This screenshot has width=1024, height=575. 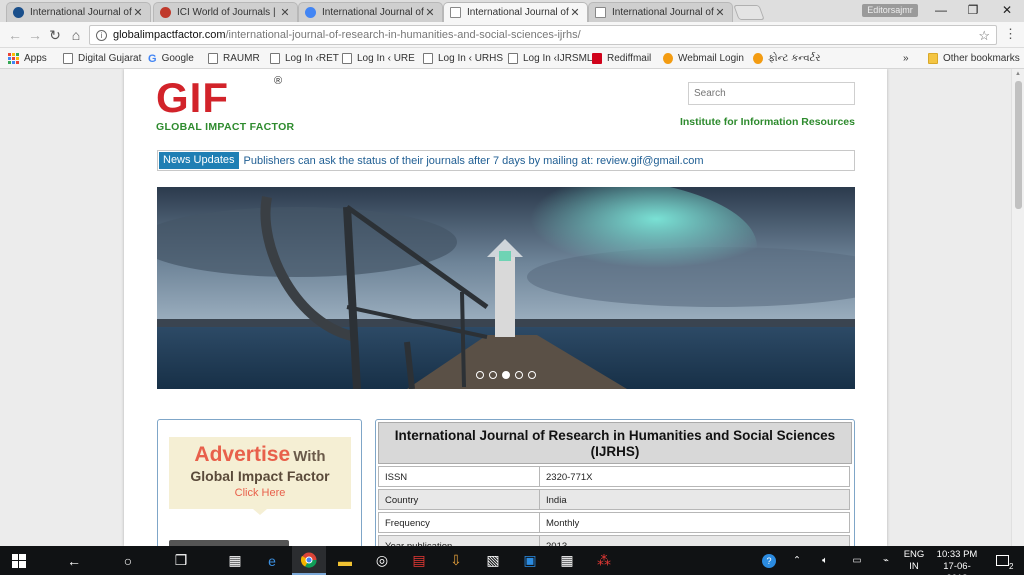 I want to click on show-hidden-icons: ⌃, so click(x=797, y=560).